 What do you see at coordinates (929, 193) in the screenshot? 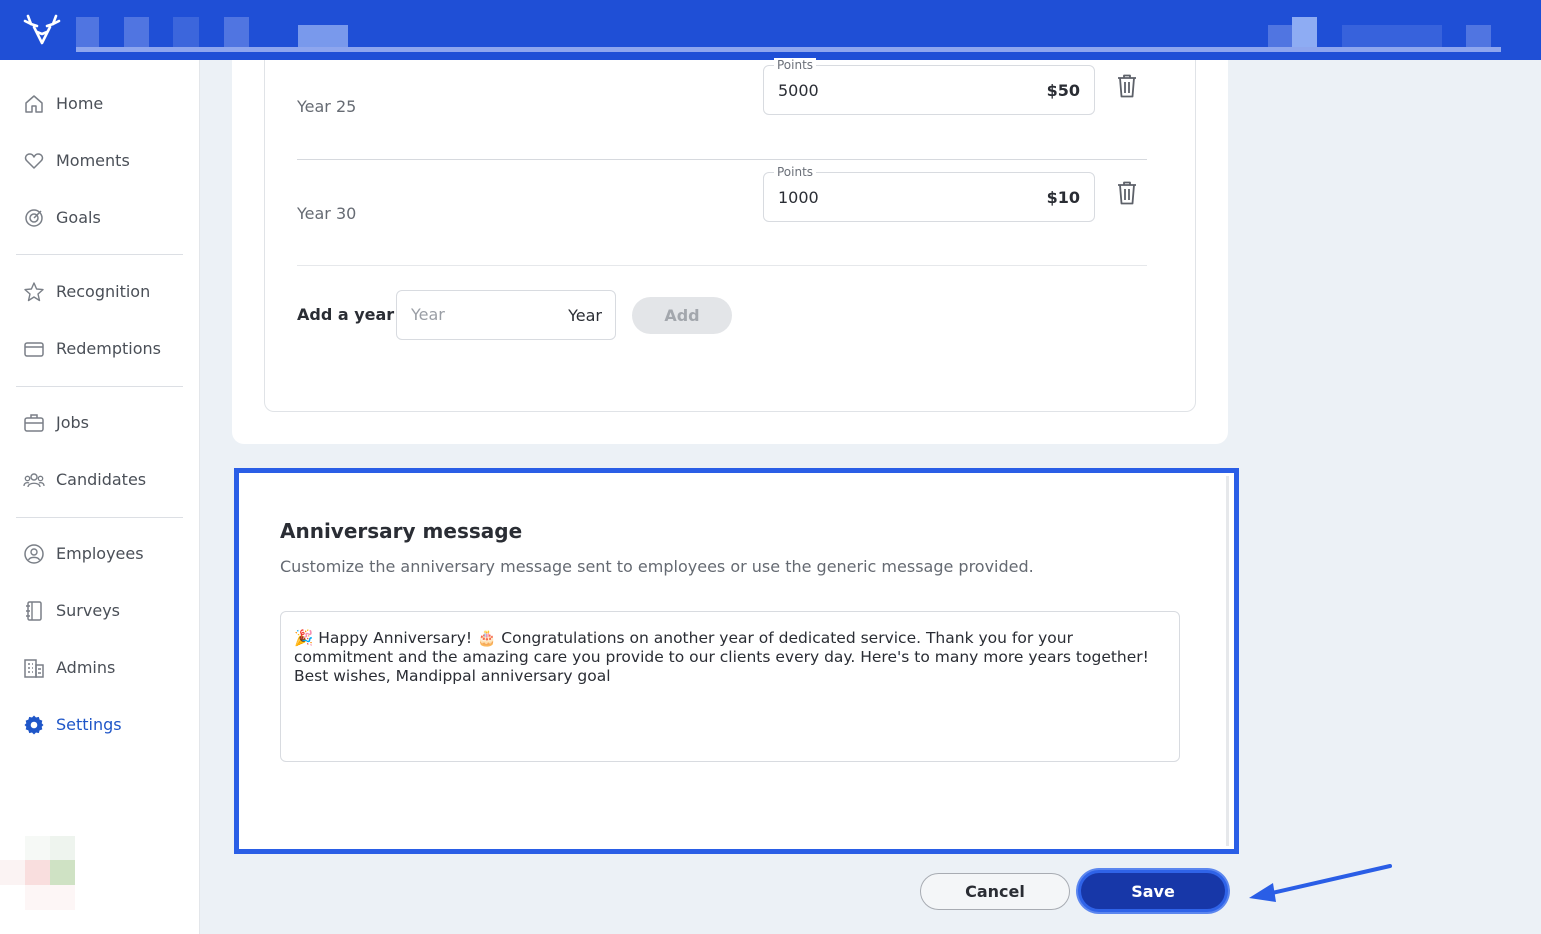
I see `points-field: Points 1000 $10` at bounding box center [929, 193].